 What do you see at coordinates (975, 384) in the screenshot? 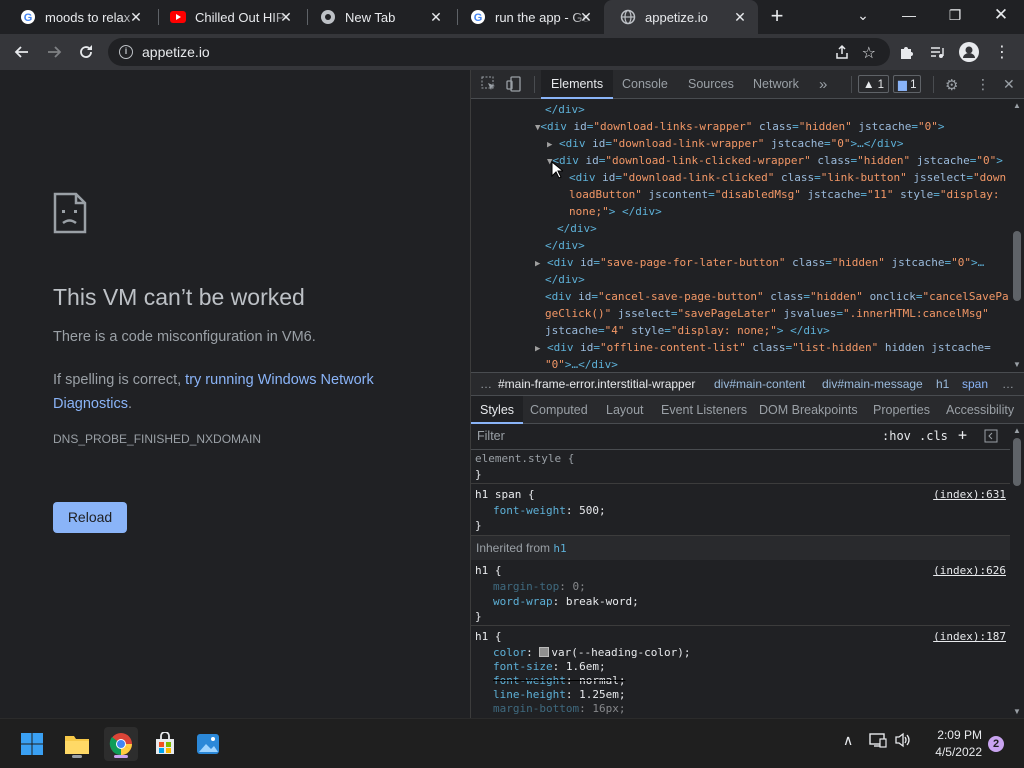
I see `breadcrumb-item-selected: span` at bounding box center [975, 384].